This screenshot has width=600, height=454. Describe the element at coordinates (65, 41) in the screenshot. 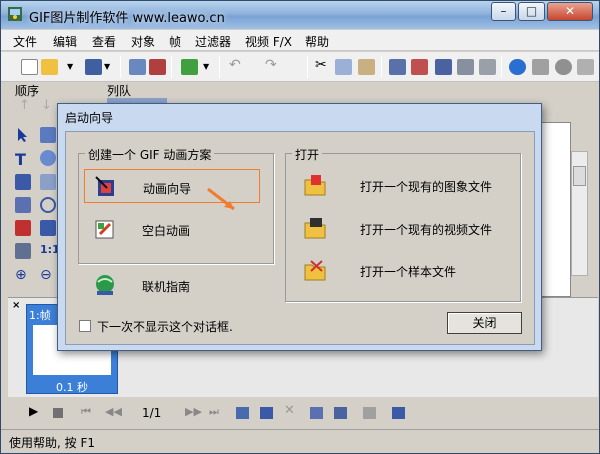

I see `menu-edit: 编辑` at that location.